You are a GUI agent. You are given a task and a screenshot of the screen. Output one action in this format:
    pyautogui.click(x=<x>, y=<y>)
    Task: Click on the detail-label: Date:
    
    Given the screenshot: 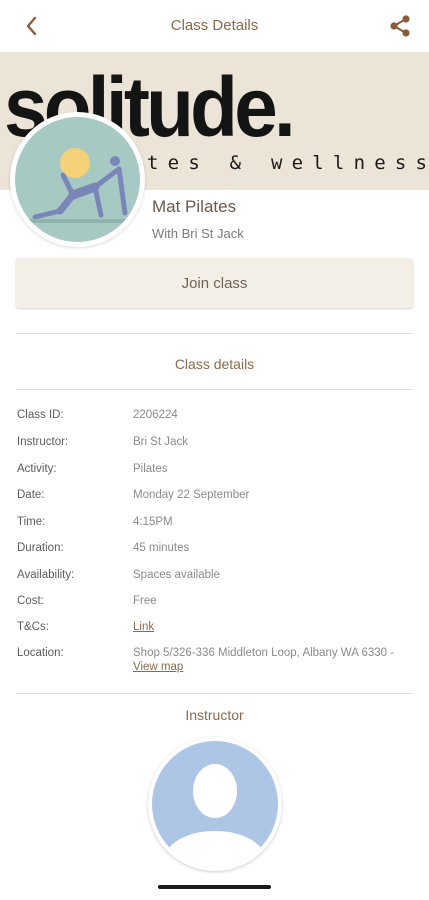 What is the action you would take?
    pyautogui.click(x=31, y=495)
    